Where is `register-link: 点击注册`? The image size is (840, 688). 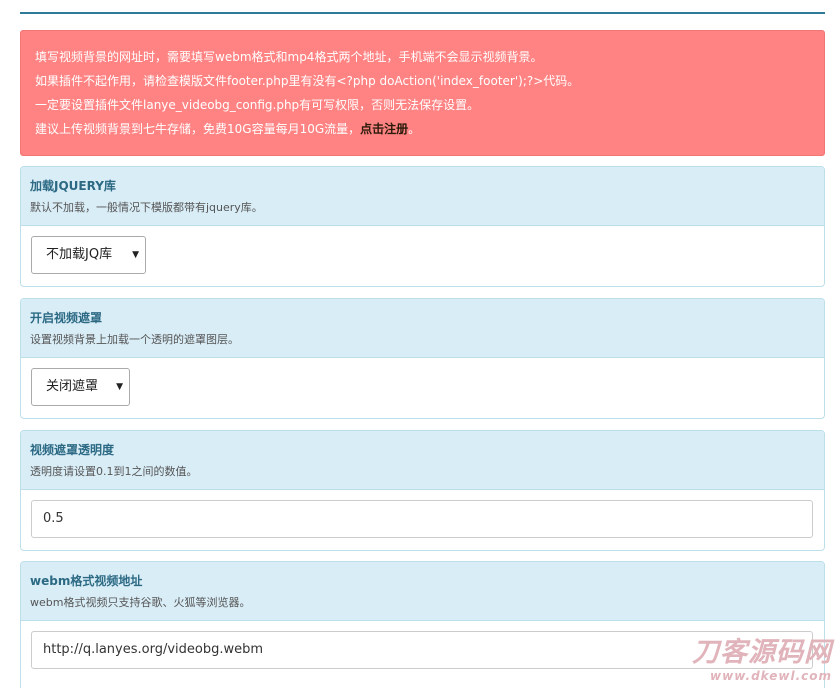 register-link: 点击注册 is located at coordinates (384, 129).